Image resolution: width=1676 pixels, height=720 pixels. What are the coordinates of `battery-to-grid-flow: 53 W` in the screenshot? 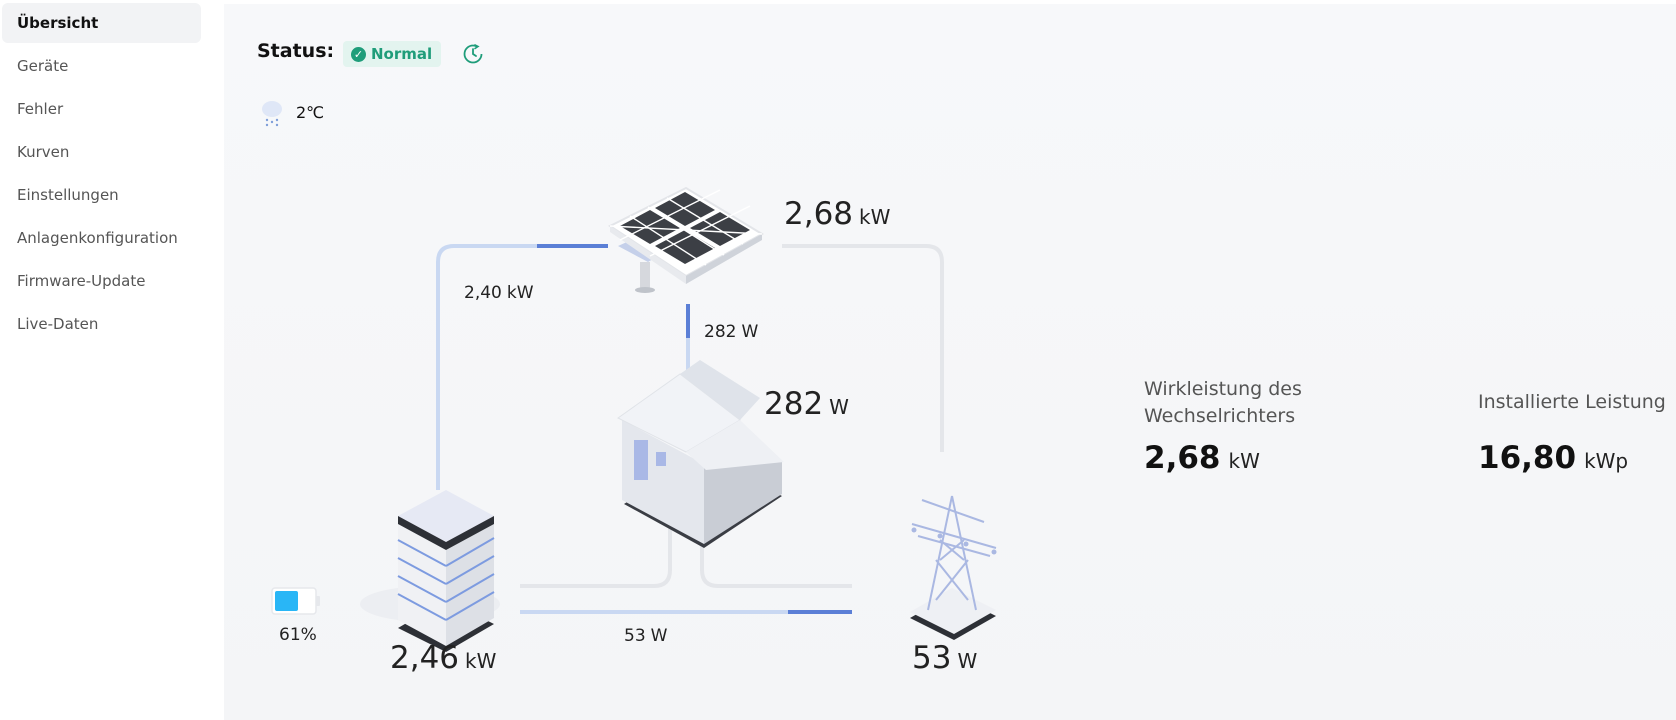 It's located at (646, 636).